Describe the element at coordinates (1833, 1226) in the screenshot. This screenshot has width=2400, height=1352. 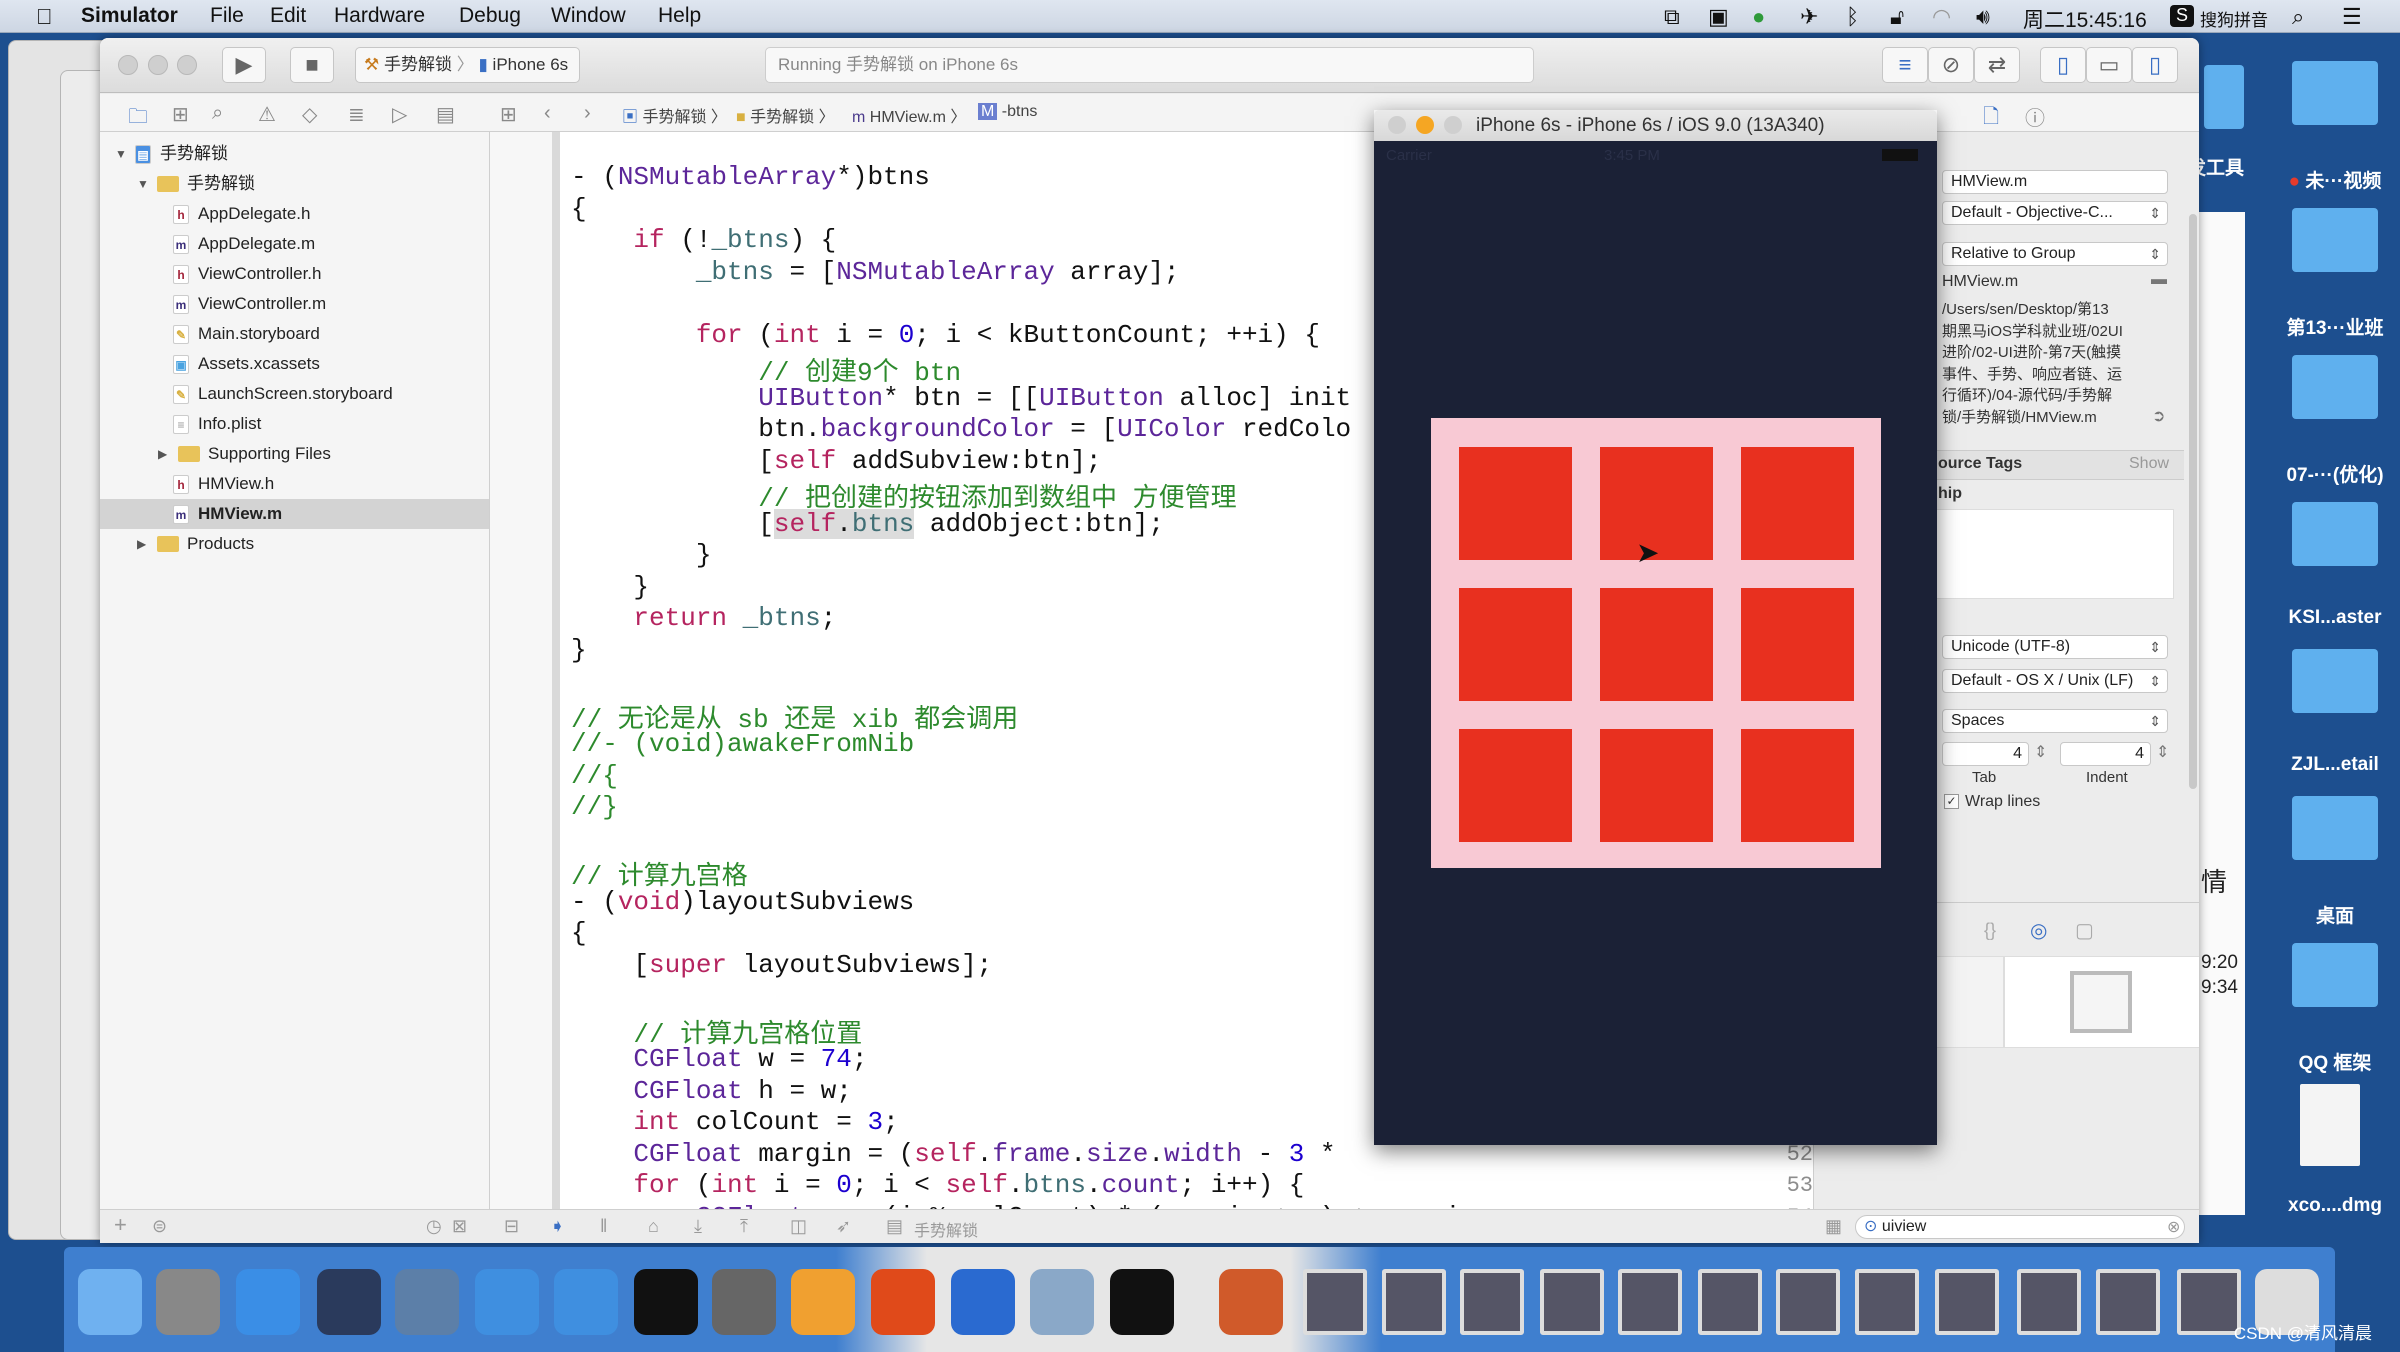
I see `library-grid-icon: ▦` at that location.